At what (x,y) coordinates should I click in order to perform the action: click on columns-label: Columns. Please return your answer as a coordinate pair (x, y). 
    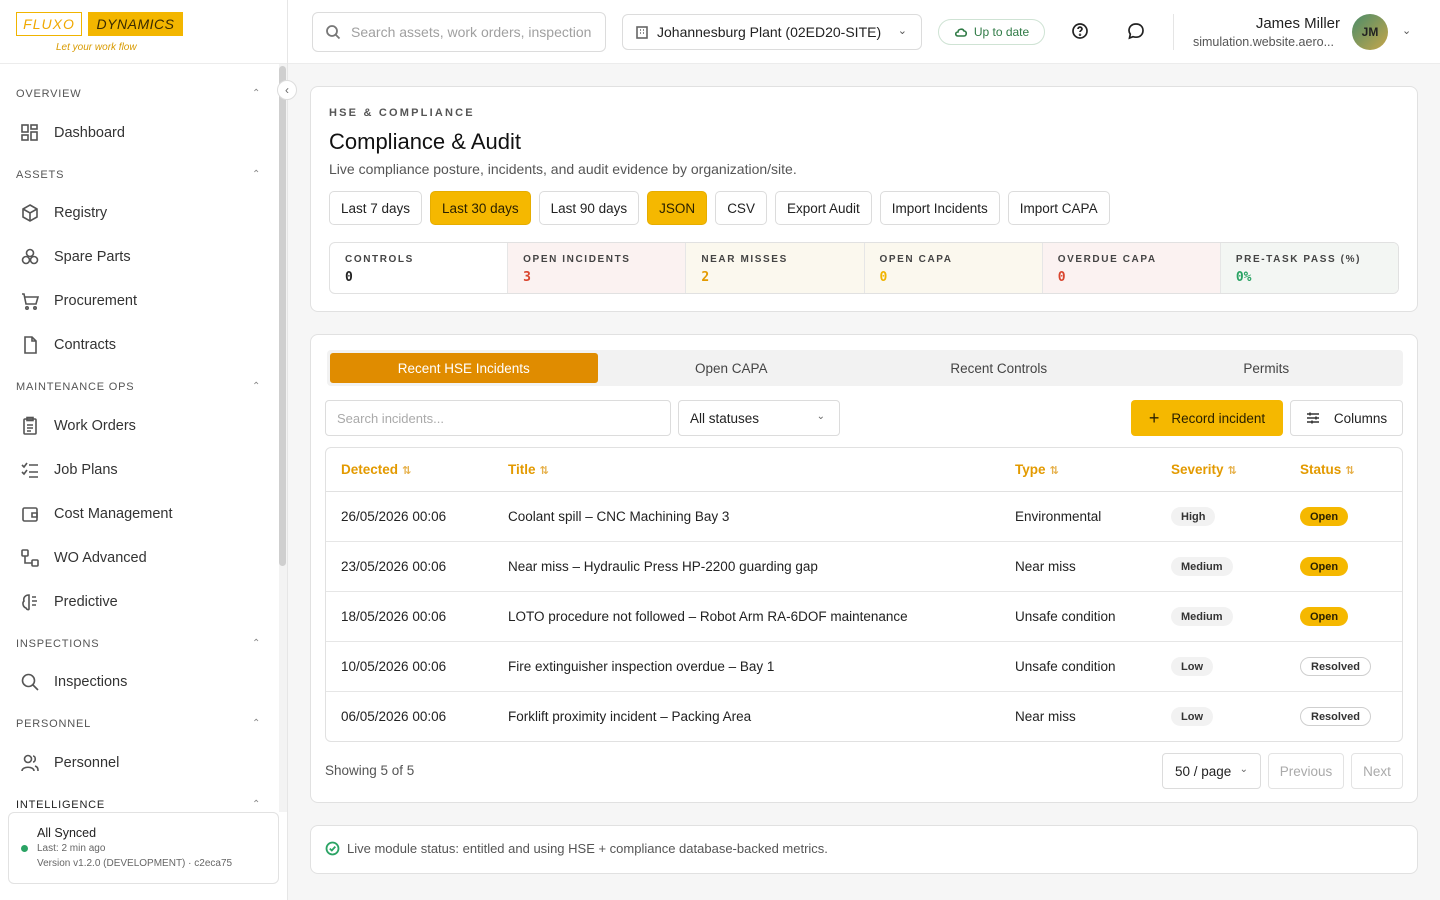
    Looking at the image, I should click on (1360, 418).